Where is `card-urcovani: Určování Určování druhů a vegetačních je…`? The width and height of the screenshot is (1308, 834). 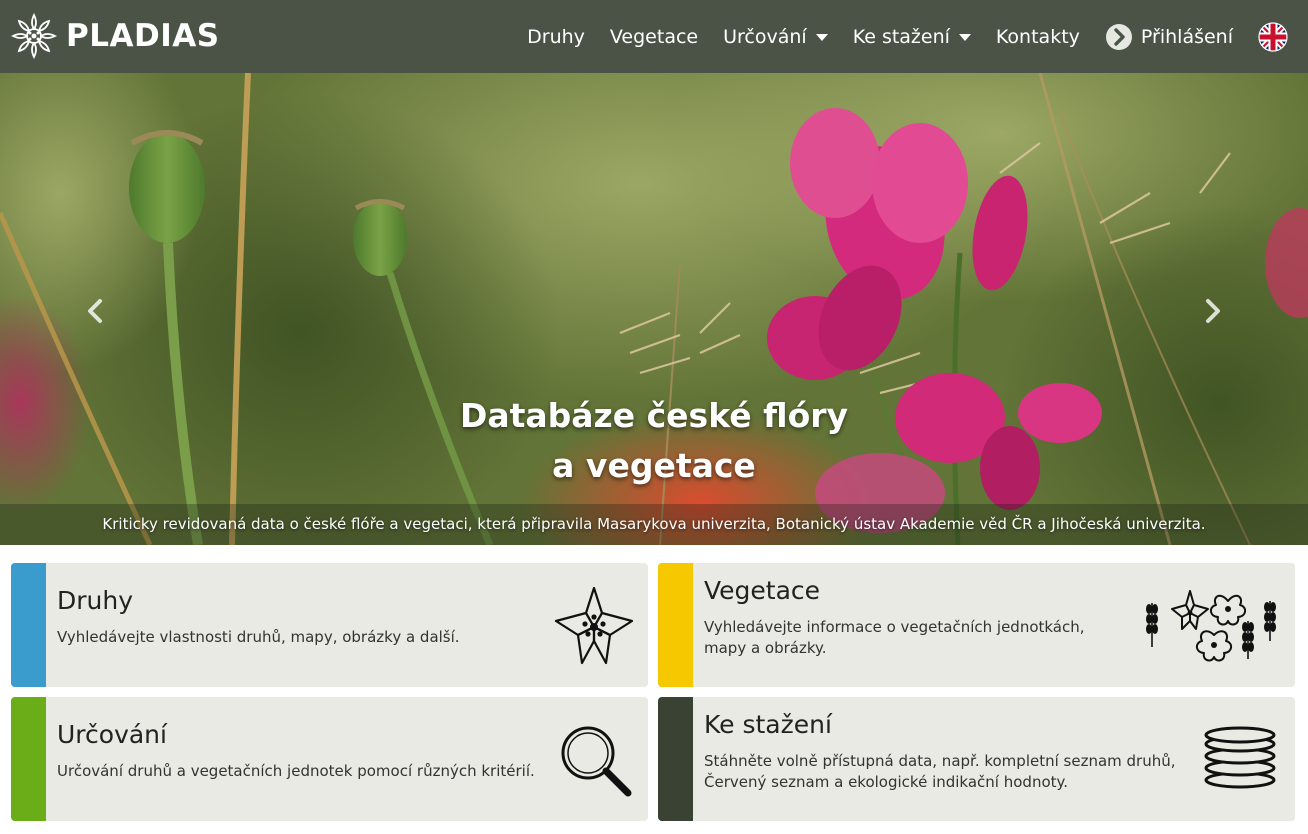 card-urcovani: Určování Určování druhů a vegetačních je… is located at coordinates (329, 759).